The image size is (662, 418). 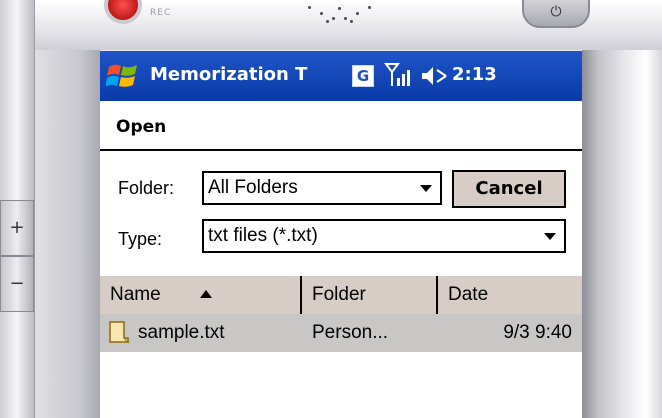 I want to click on windows-flag-icon, so click(x=123, y=76).